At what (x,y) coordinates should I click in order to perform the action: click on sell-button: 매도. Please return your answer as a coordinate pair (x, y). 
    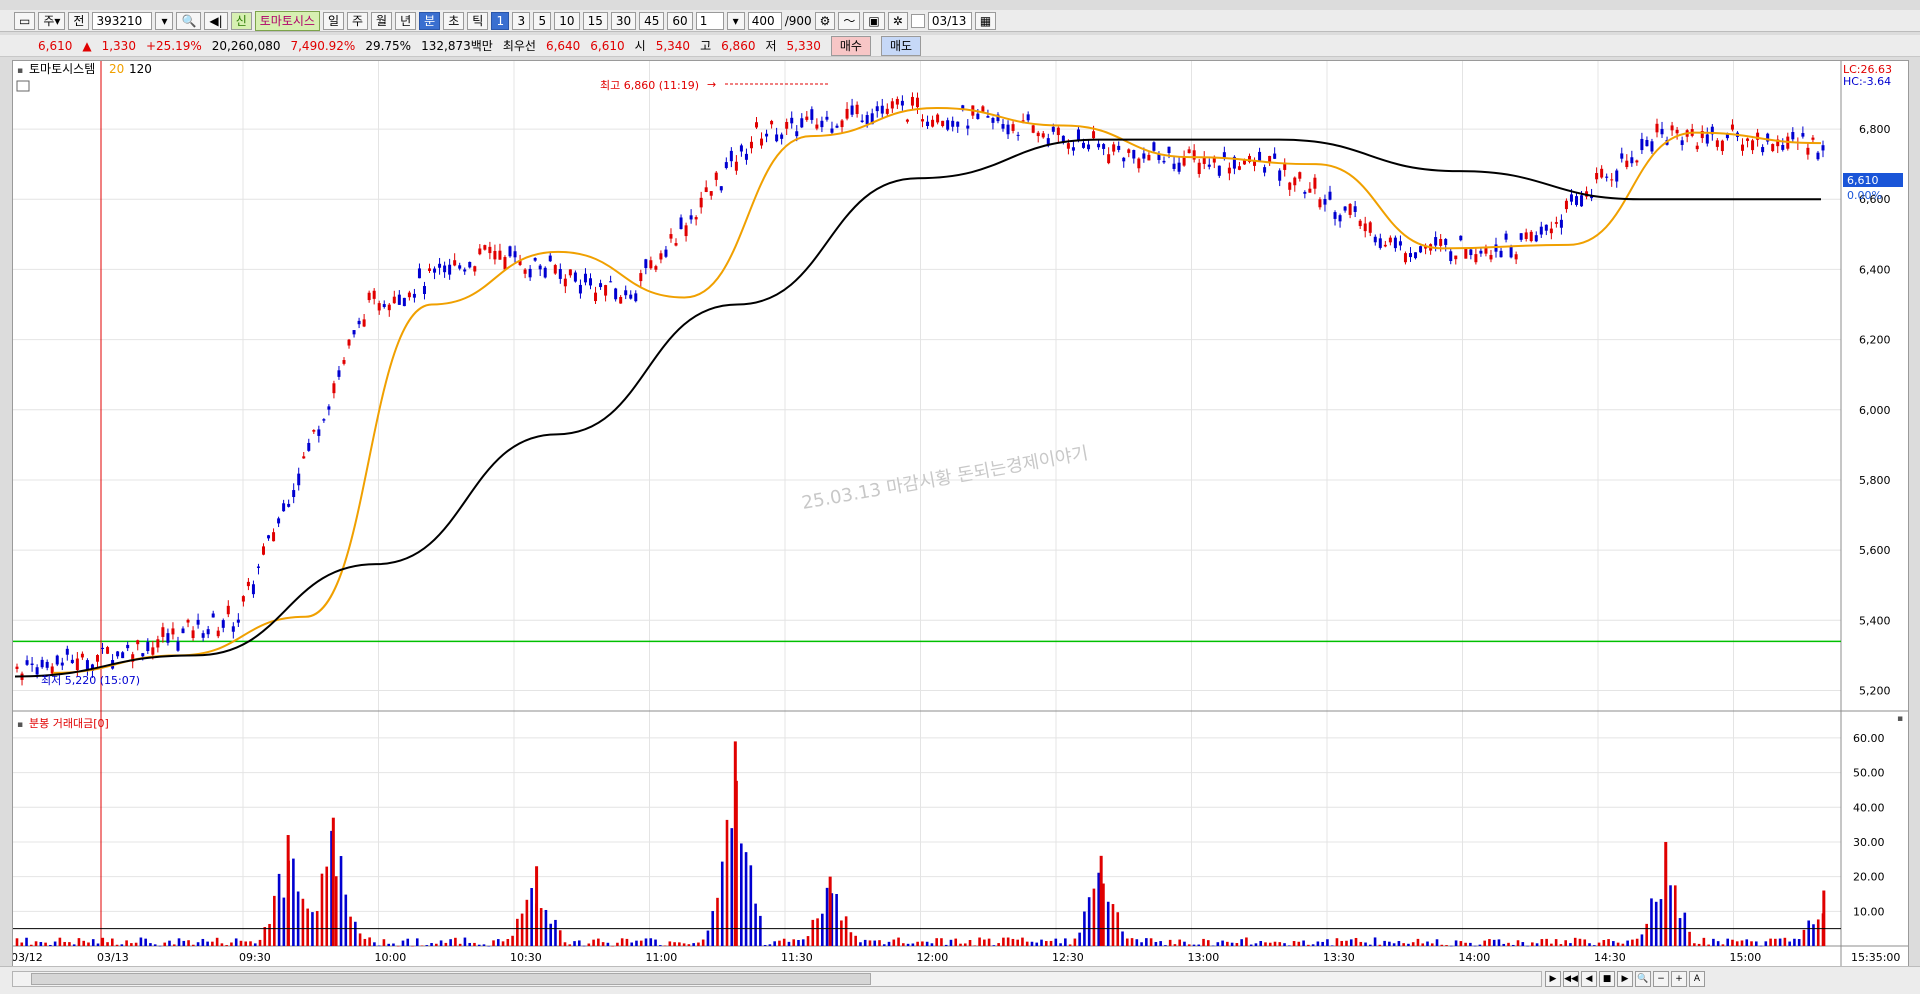
    Looking at the image, I should click on (901, 45).